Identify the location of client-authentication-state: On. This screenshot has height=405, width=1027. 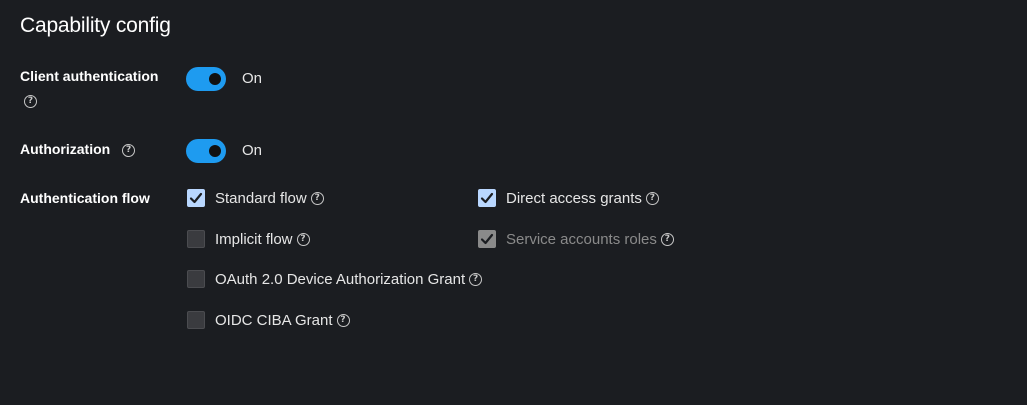
(252, 78).